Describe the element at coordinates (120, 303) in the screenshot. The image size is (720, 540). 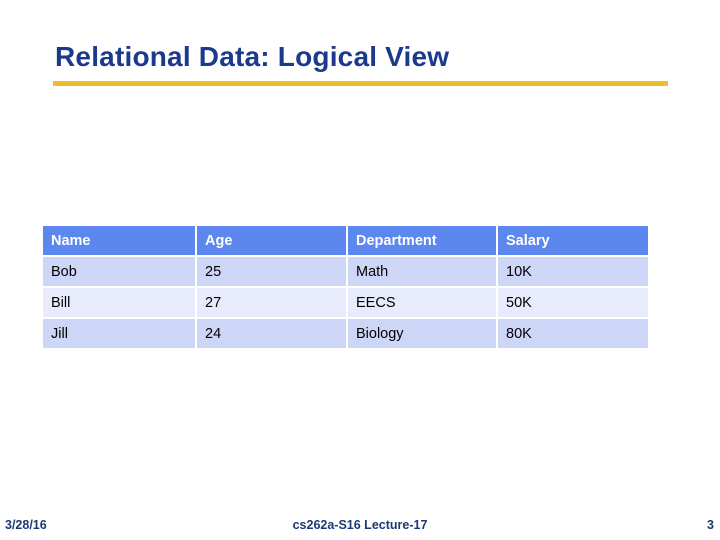
I see `cell-name: Bill` at that location.